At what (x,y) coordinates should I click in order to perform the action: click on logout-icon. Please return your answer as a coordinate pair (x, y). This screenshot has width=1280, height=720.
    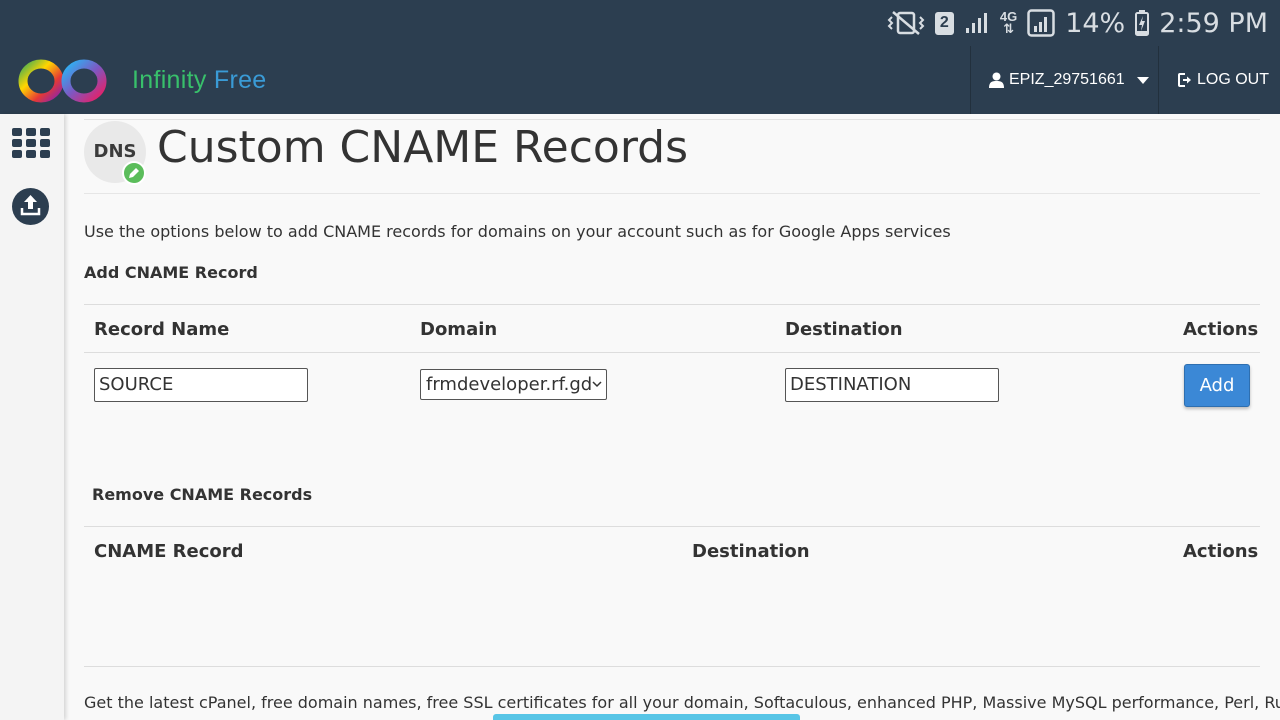
    Looking at the image, I should click on (1184, 80).